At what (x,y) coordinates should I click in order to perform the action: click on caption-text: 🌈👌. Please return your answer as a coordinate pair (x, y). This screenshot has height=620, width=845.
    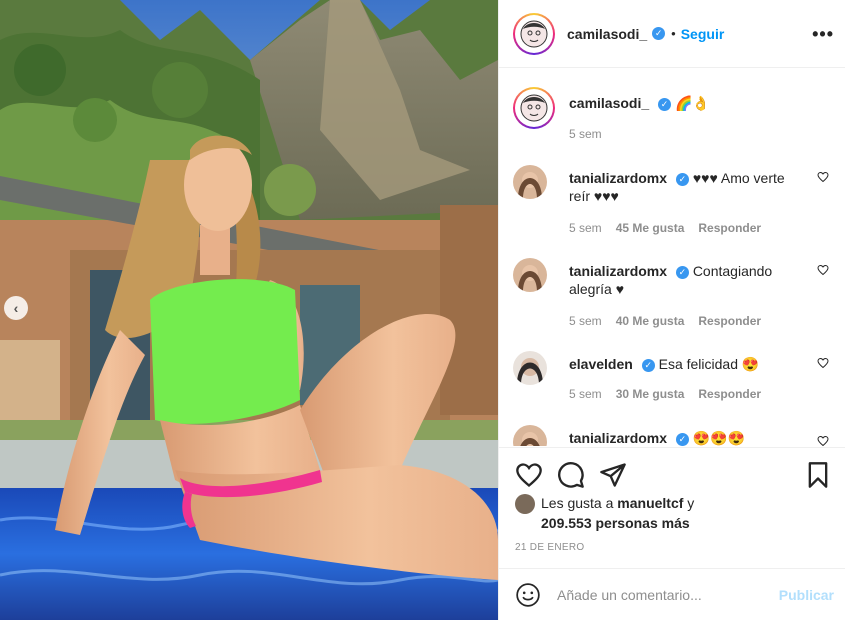
    Looking at the image, I should click on (692, 103).